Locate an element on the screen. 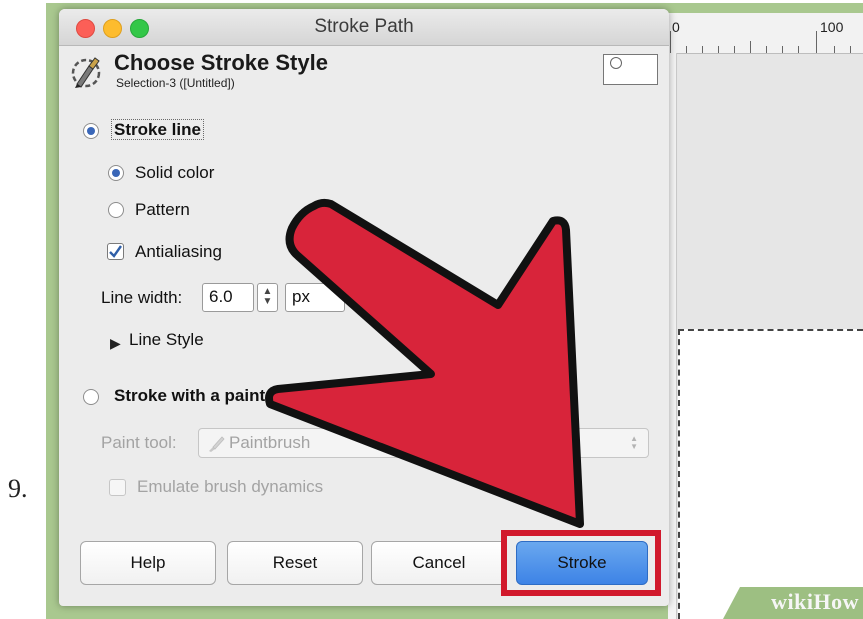  pattern-label: Pattern is located at coordinates (162, 210).